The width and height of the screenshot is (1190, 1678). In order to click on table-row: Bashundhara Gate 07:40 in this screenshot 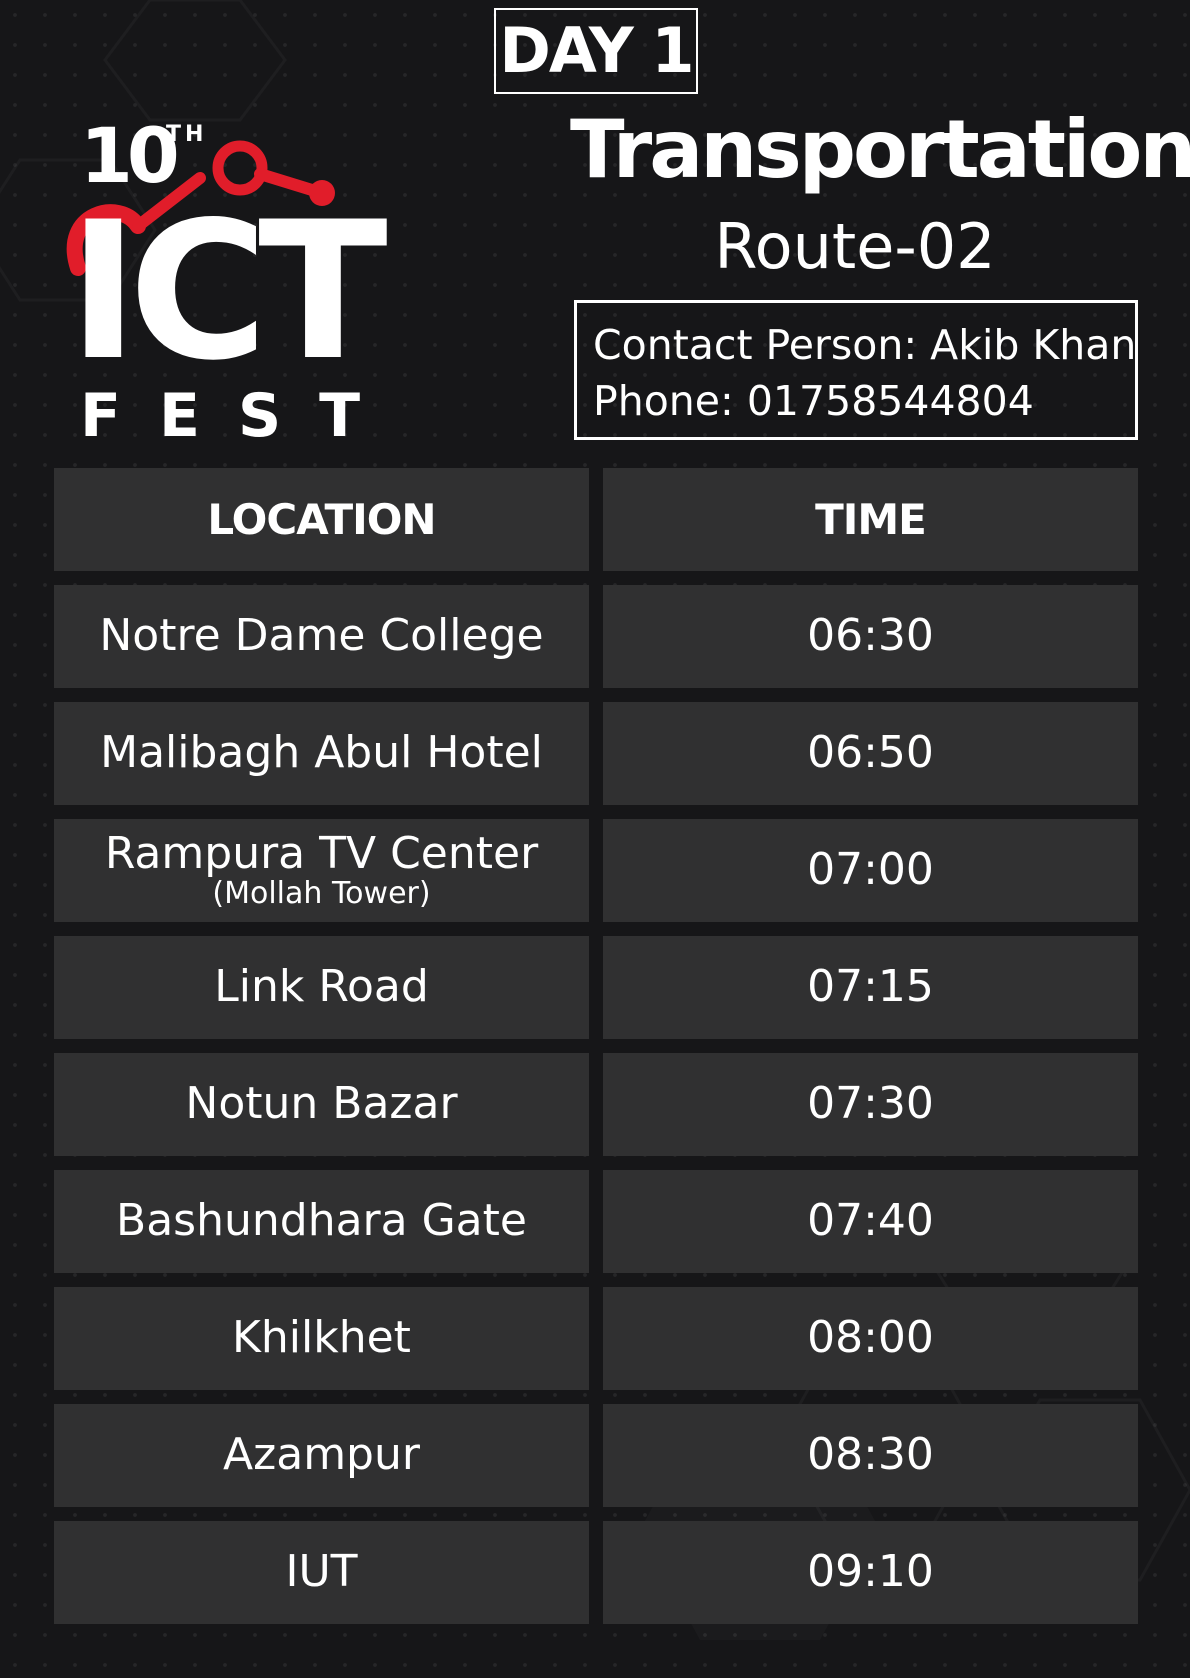, I will do `click(596, 1221)`.